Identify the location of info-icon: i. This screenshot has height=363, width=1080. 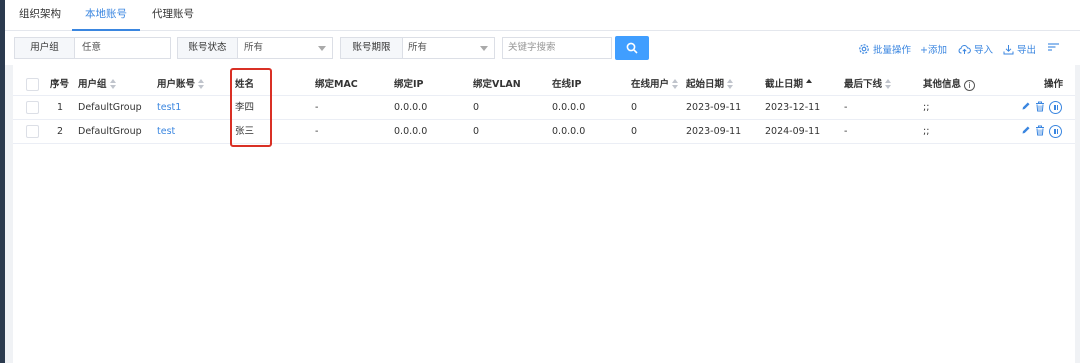
(970, 85).